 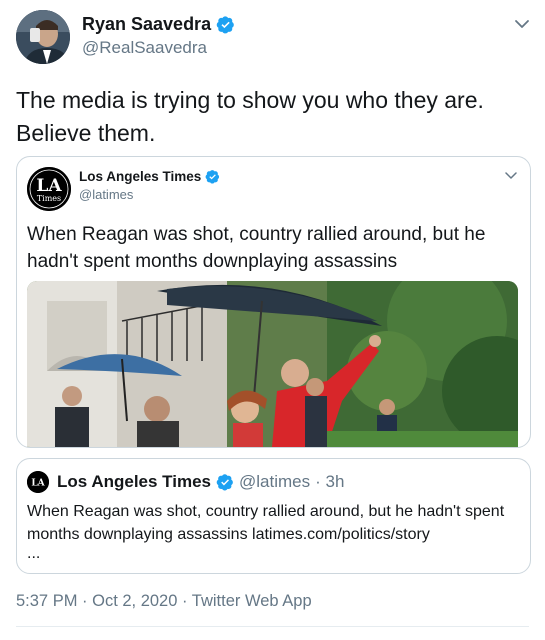 I want to click on author-name-row: Ryan Saavedra, so click(x=158, y=24).